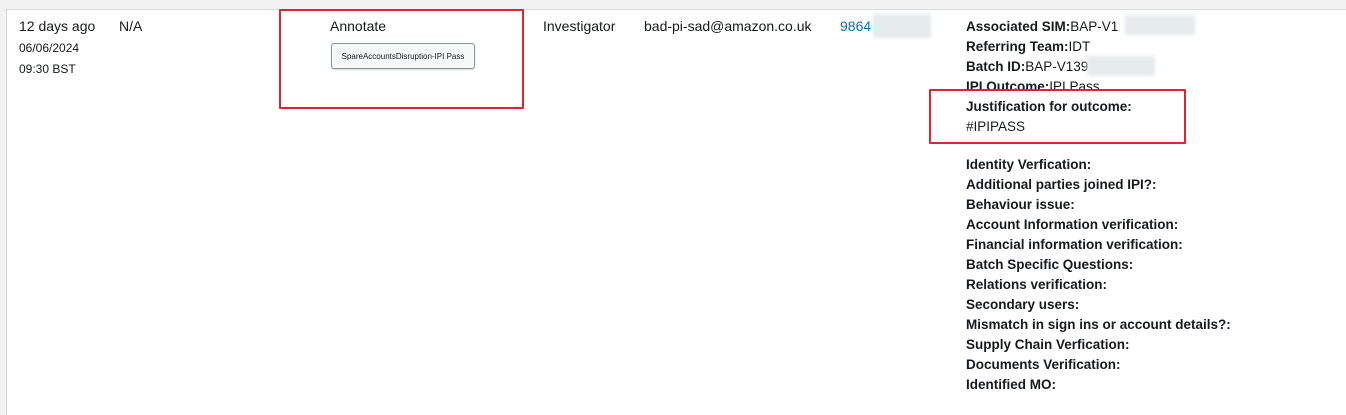  Describe the element at coordinates (855, 26) in the screenshot. I see `phone-link: 9864` at that location.